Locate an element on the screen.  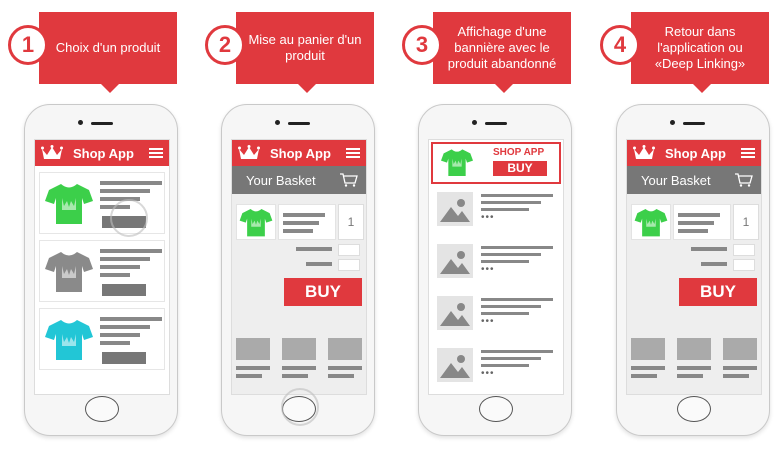
step-number-badge: 3 is located at coordinates (422, 45).